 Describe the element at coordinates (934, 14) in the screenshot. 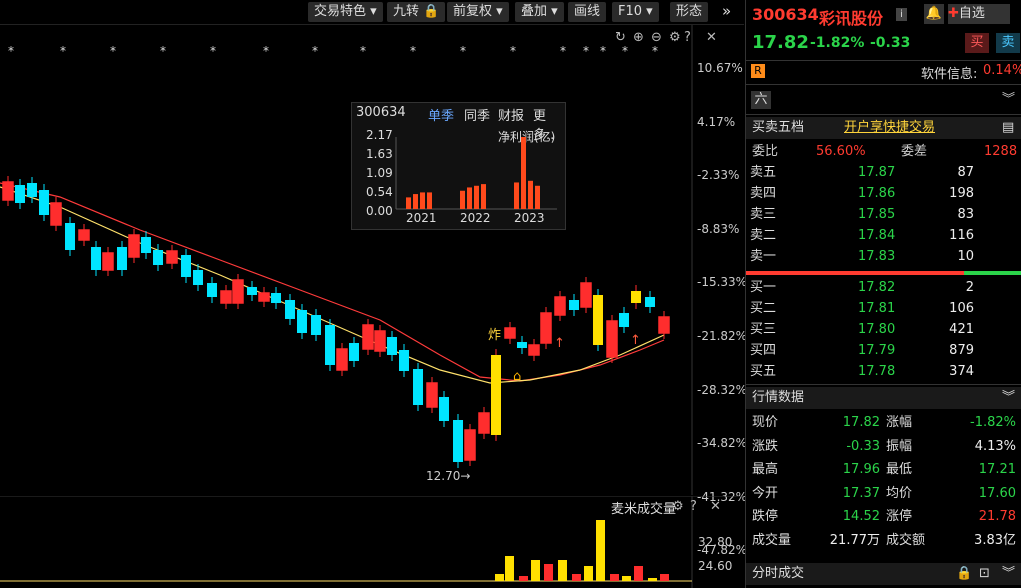

I see `bell-icon: 🔔` at that location.